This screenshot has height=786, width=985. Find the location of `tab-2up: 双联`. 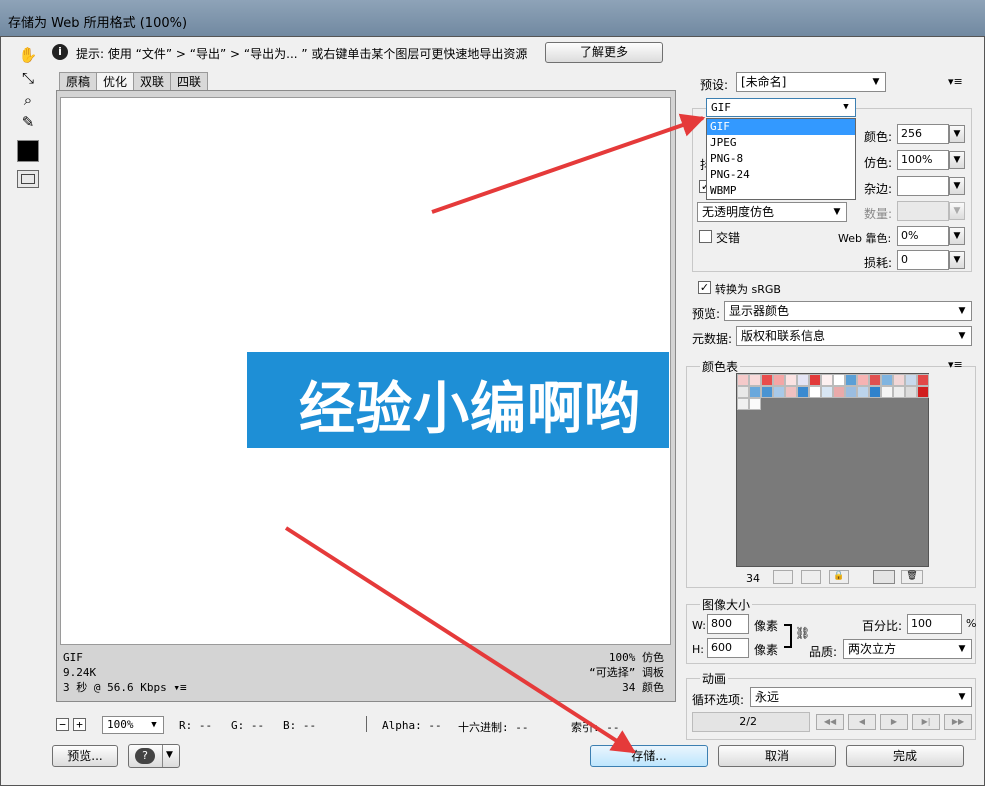

tab-2up: 双联 is located at coordinates (152, 81).